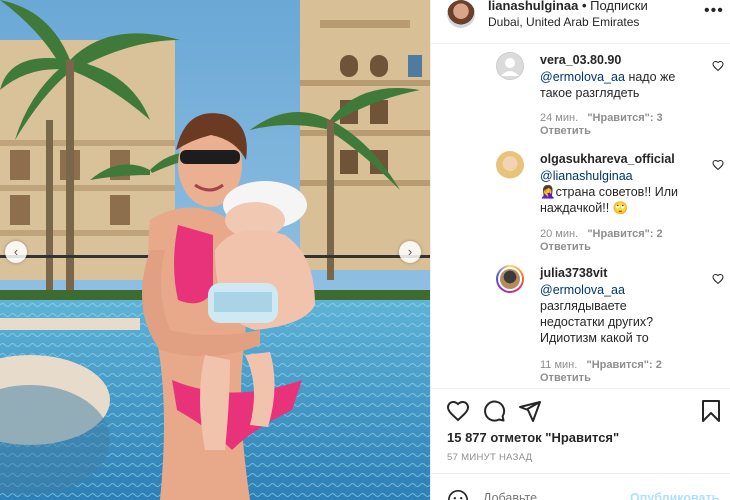 This screenshot has width=730, height=500. I want to click on next-photo-button: ›, so click(410, 252).